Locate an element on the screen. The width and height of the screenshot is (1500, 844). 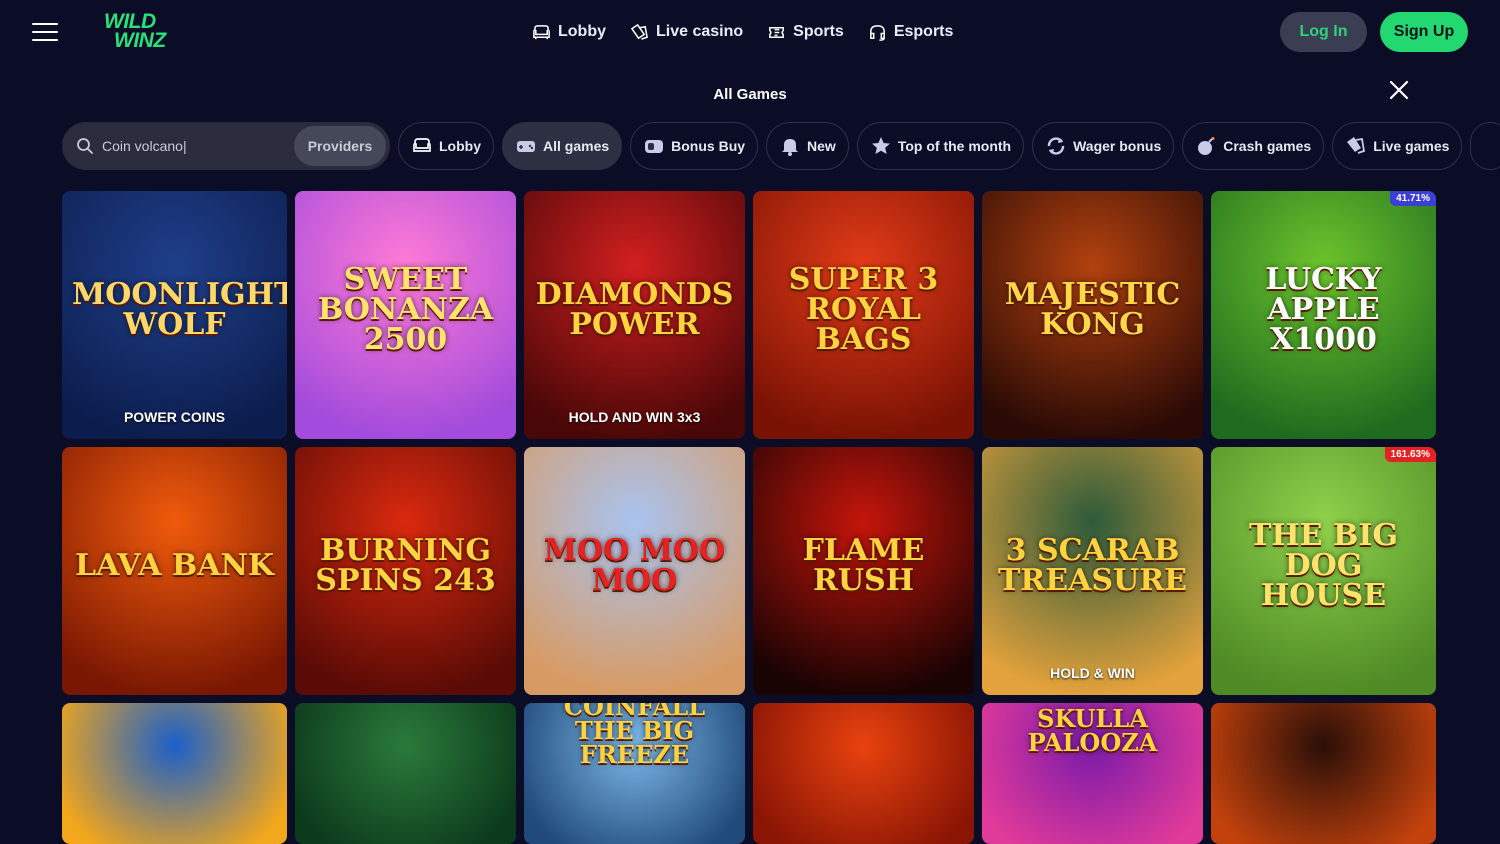
game-title: COINFALL THE BIG FREEZE is located at coordinates (634, 736).